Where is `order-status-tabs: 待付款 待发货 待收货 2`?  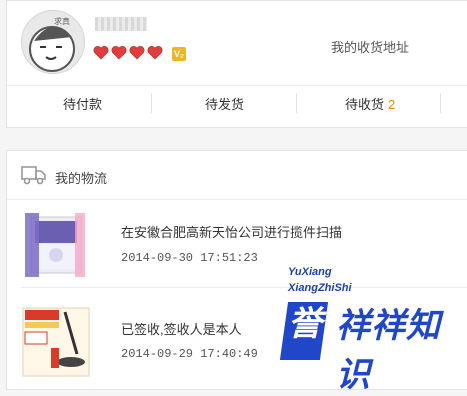 order-status-tabs: 待付款 待发货 待收货 2 is located at coordinates (237, 103).